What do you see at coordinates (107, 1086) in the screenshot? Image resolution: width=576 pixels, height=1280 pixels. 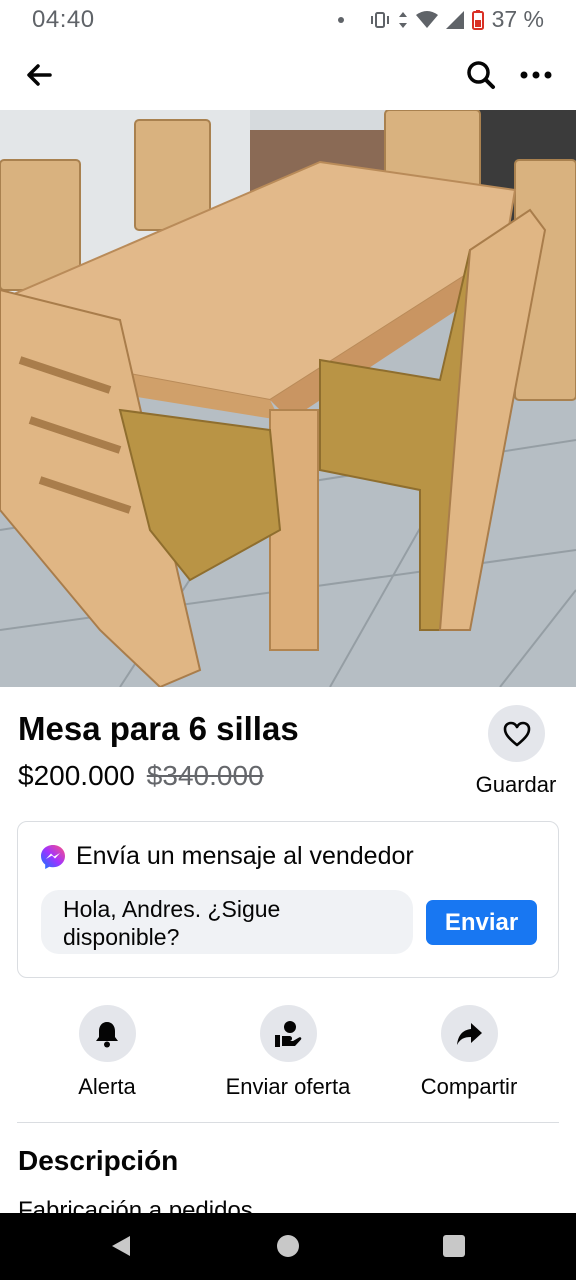 I see `alert-label: Alerta` at bounding box center [107, 1086].